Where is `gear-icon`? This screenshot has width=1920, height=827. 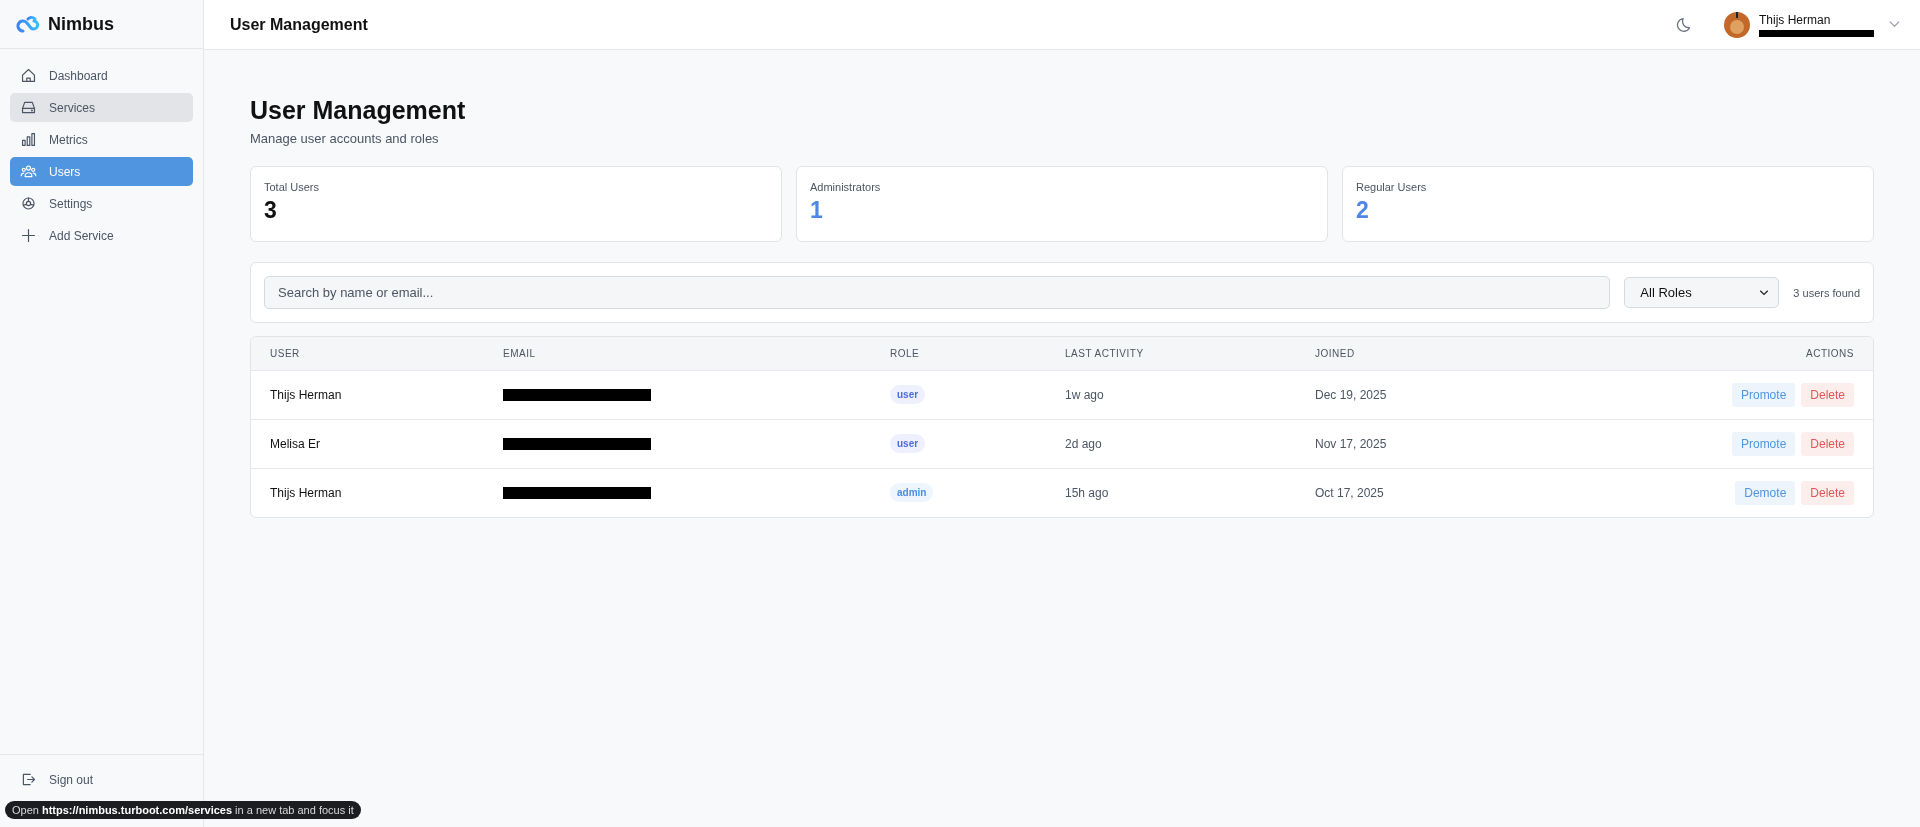 gear-icon is located at coordinates (28, 203).